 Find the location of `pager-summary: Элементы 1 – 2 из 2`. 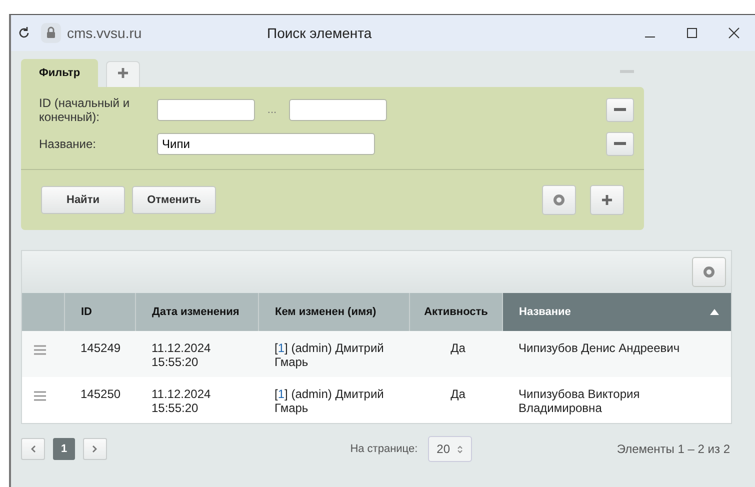

pager-summary: Элементы 1 – 2 из 2 is located at coordinates (673, 449).